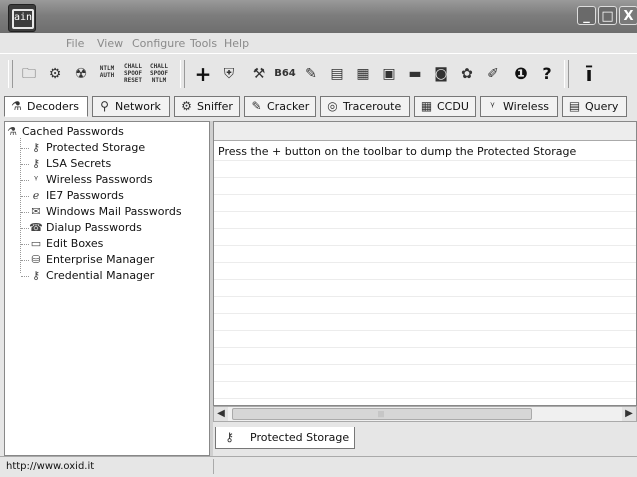  Describe the element at coordinates (79, 163) in the screenshot. I see `tree-label: LSA Secrets` at that location.